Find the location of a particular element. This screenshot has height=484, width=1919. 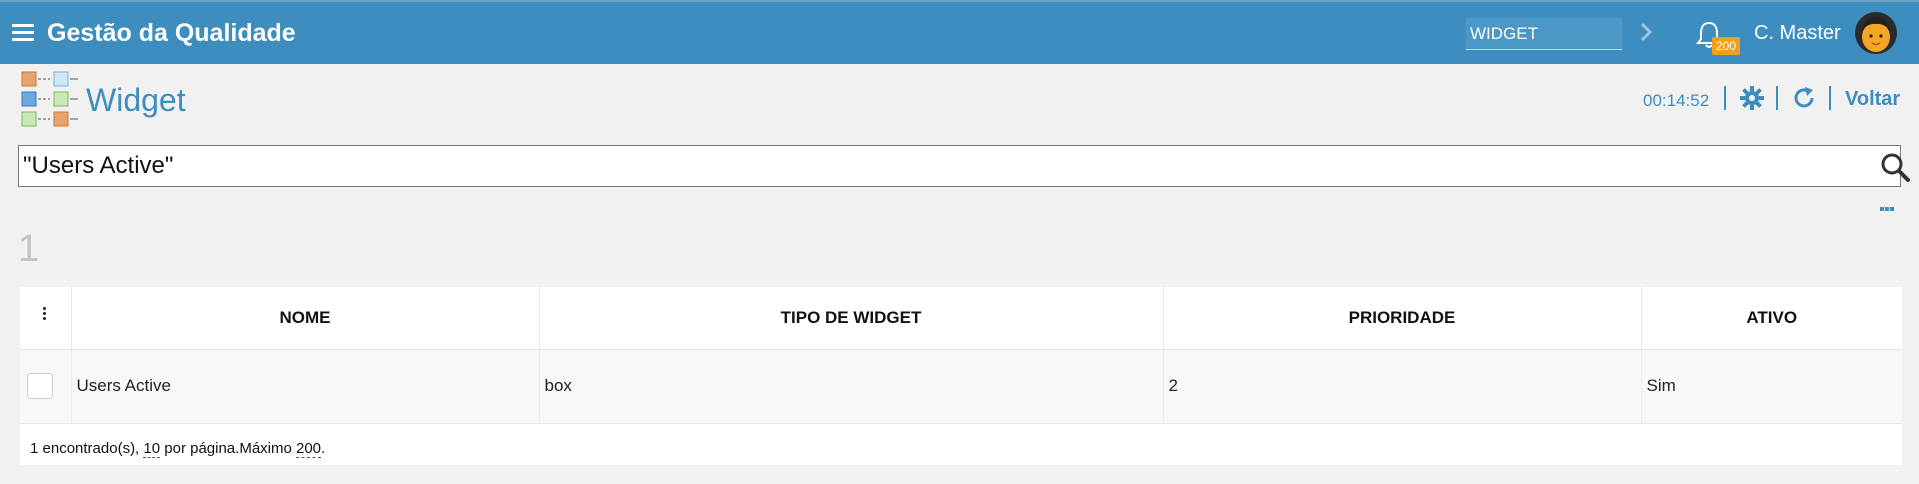

max-value: 200 is located at coordinates (309, 449).